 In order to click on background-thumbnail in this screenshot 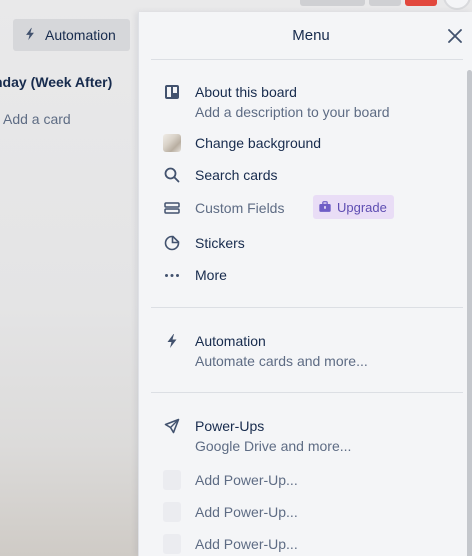, I will do `click(172, 143)`.